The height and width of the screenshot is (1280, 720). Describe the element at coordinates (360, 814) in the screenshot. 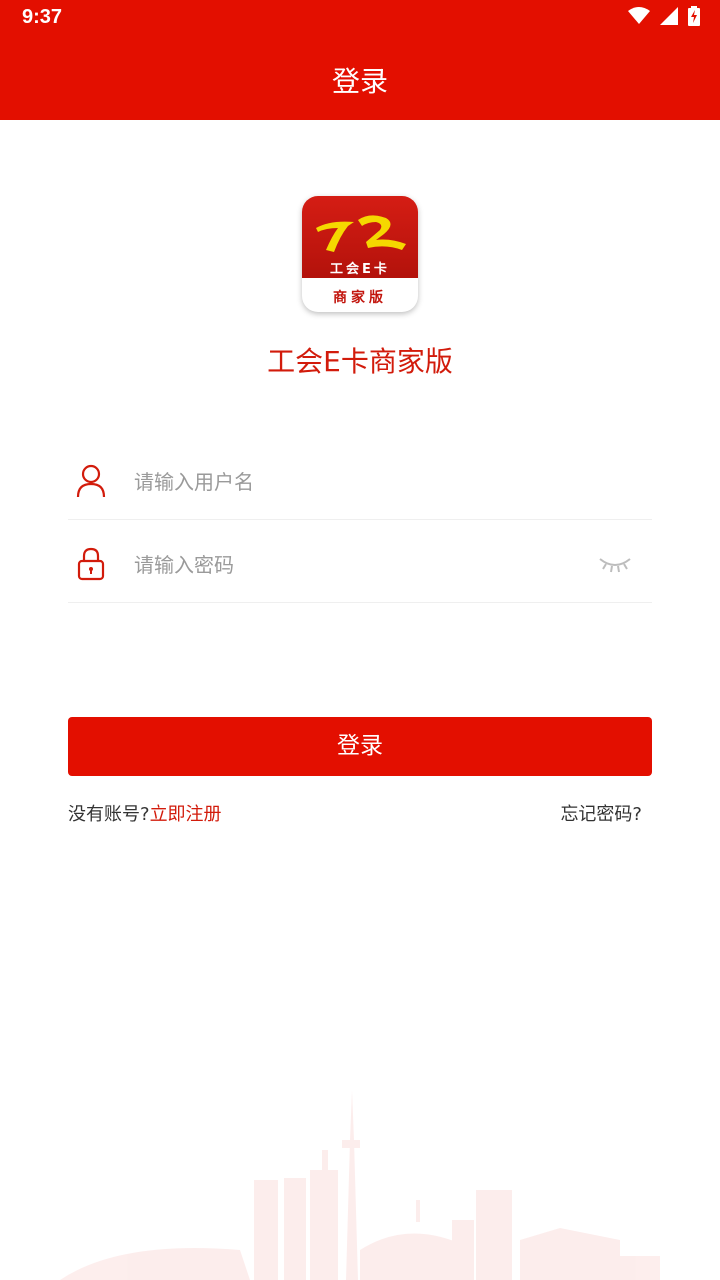

I see `account-links: 没有账号?立即注册 忘记密码?` at that location.